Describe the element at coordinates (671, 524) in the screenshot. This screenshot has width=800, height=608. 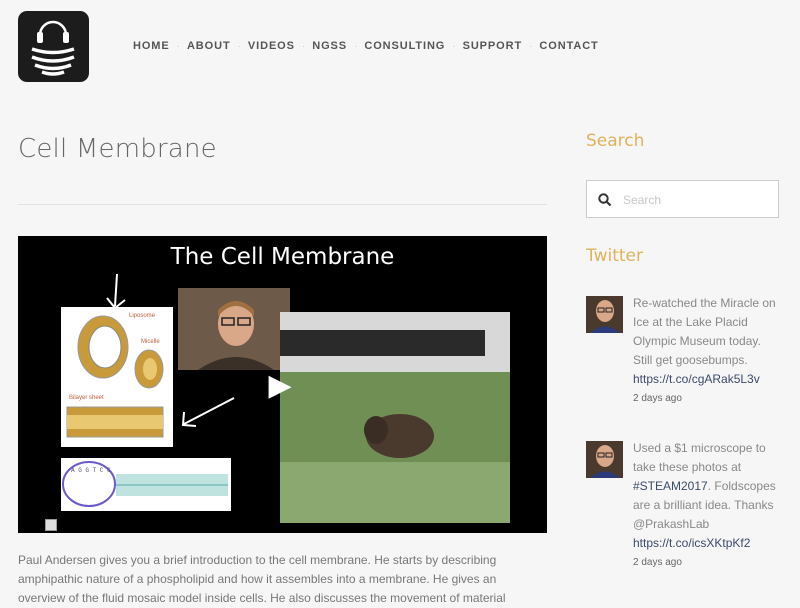
I see `tweet-mention: @PrakashLab` at that location.